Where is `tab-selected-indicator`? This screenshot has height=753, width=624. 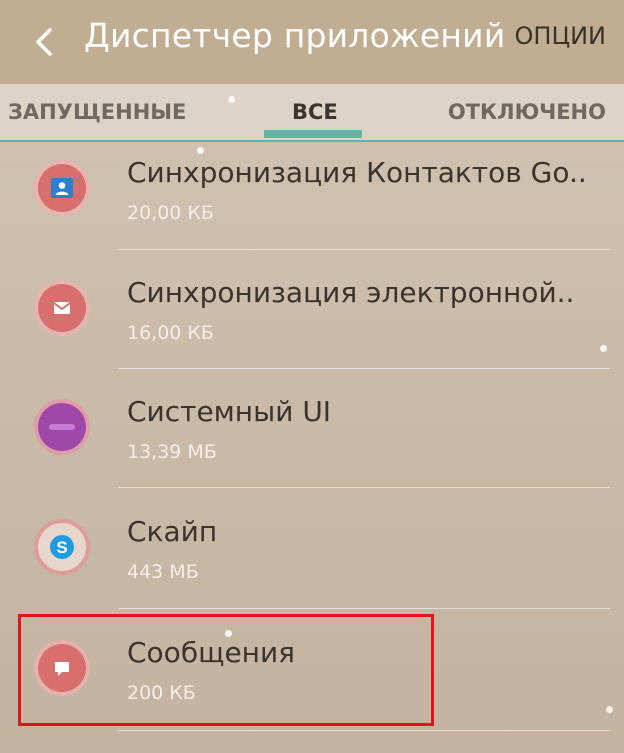 tab-selected-indicator is located at coordinates (313, 134).